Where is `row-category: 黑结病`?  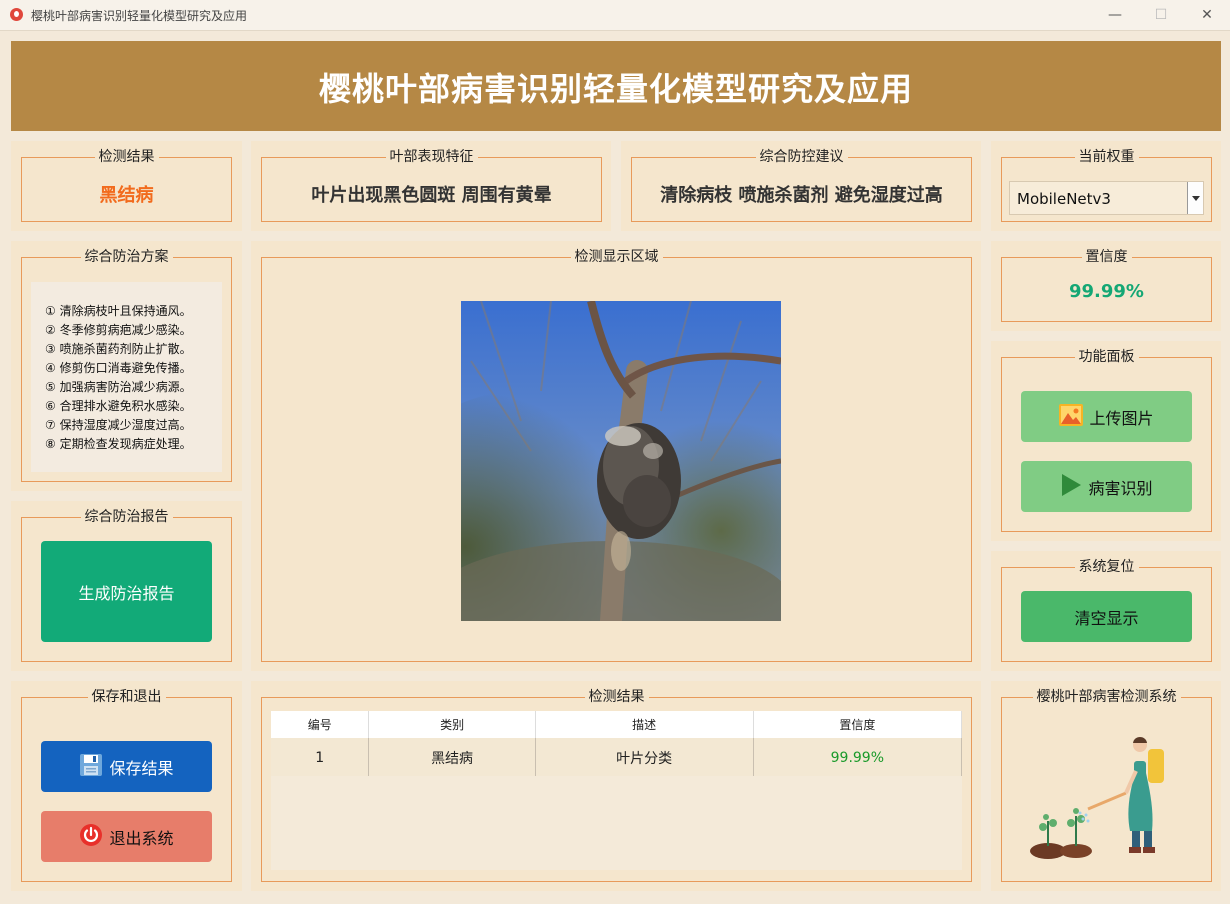 row-category: 黑结病 is located at coordinates (452, 758).